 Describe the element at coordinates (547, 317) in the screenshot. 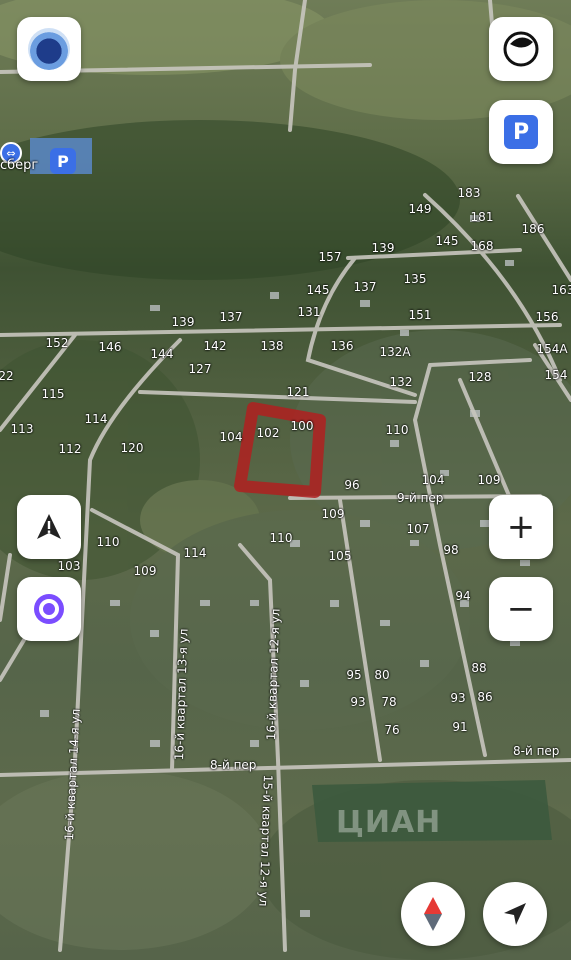

I see `house-number: 156` at that location.